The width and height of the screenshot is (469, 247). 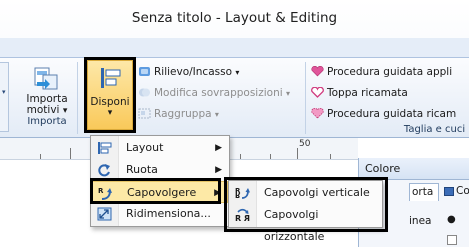 What do you see at coordinates (452, 240) in the screenshot?
I see `checkbox` at bounding box center [452, 240].